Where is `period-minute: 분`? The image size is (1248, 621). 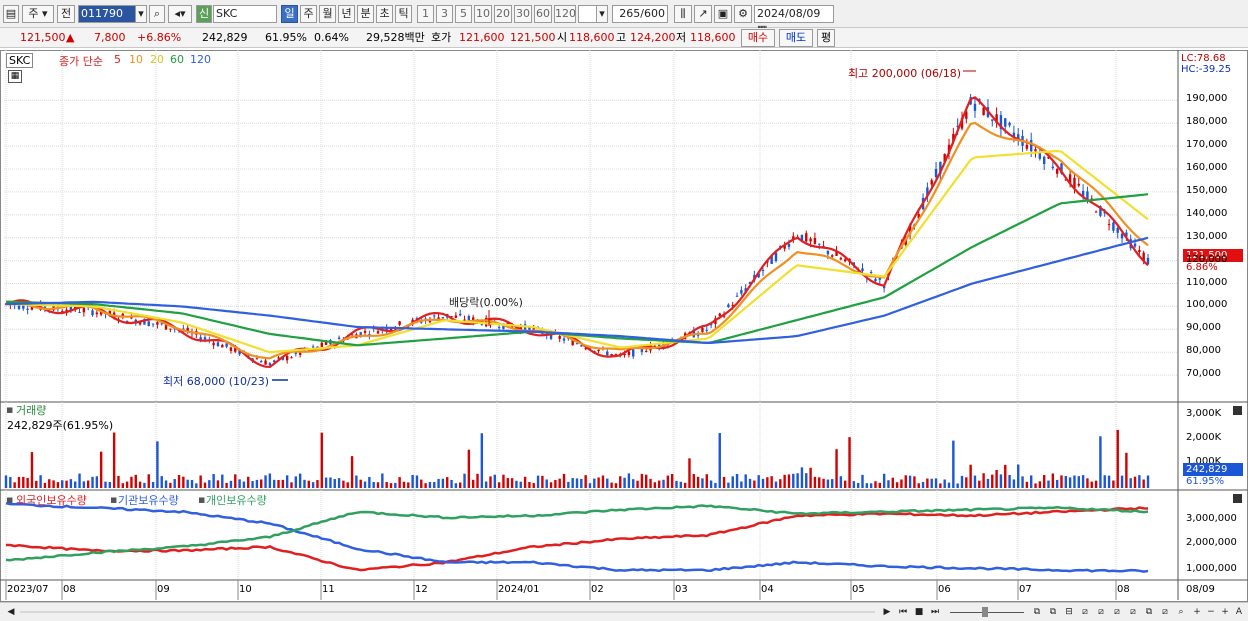
period-minute: 분 is located at coordinates (365, 14).